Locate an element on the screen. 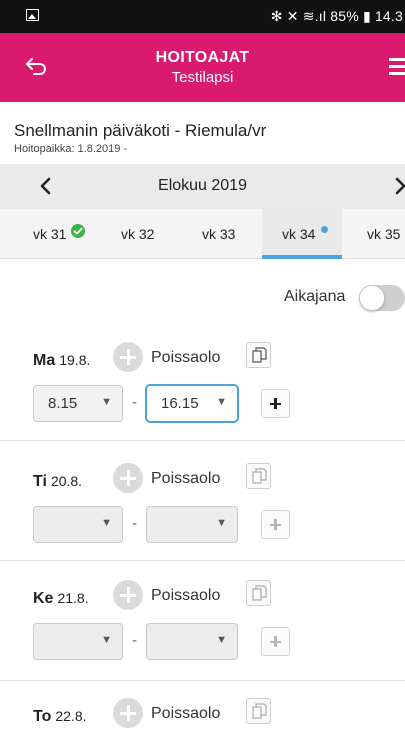  end-time-select: 16.15 ▼ is located at coordinates (192, 403).